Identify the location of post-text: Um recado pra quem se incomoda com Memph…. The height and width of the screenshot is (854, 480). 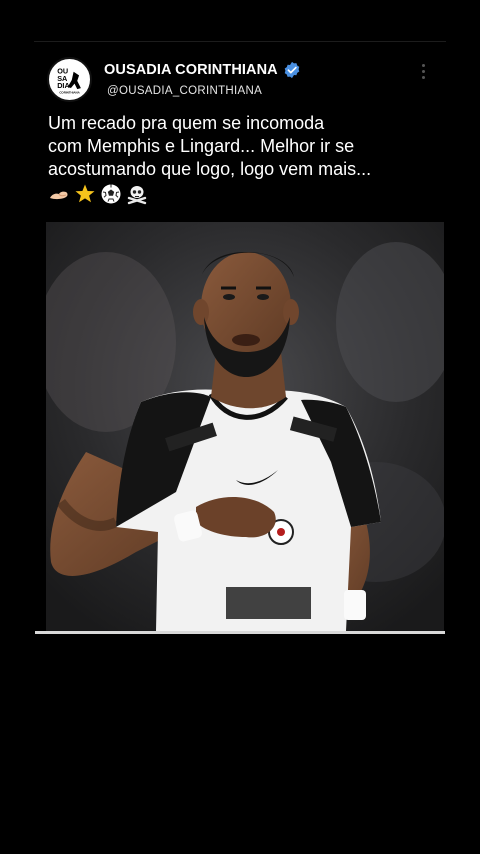
(210, 146).